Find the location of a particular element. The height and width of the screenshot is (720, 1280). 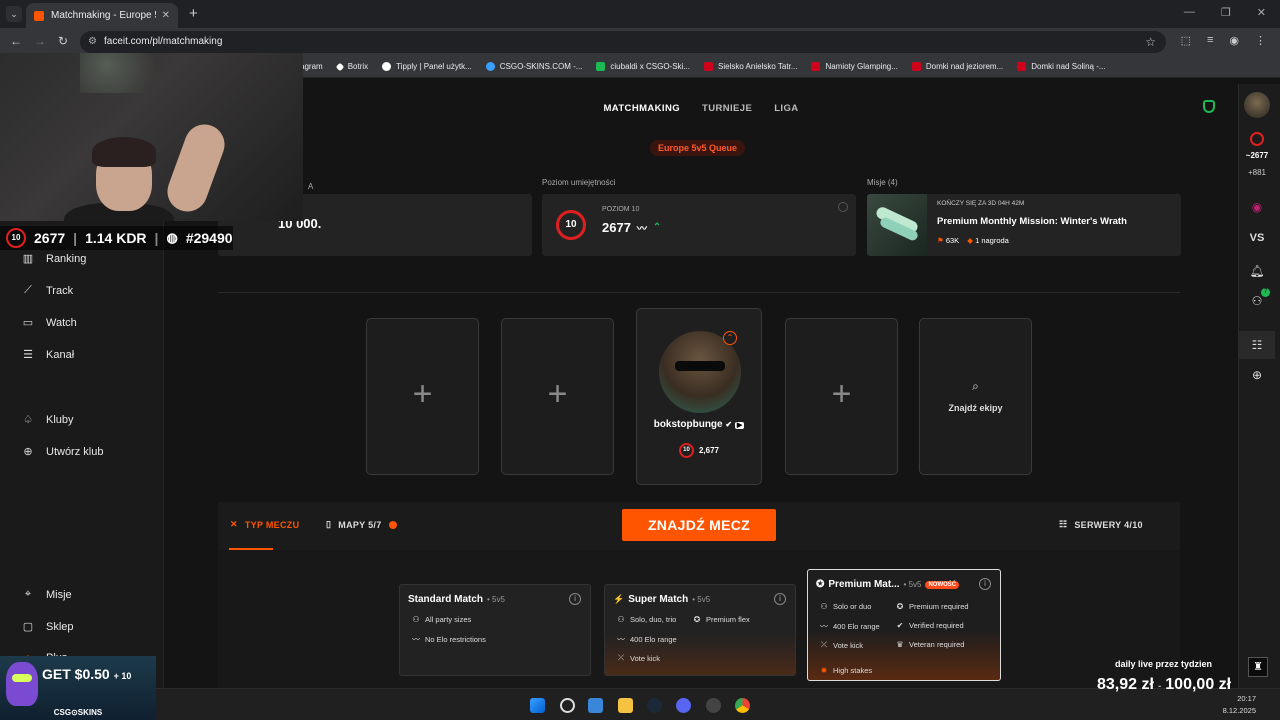

find-match-button: ZNAJDŹ MECZ is located at coordinates (699, 525).